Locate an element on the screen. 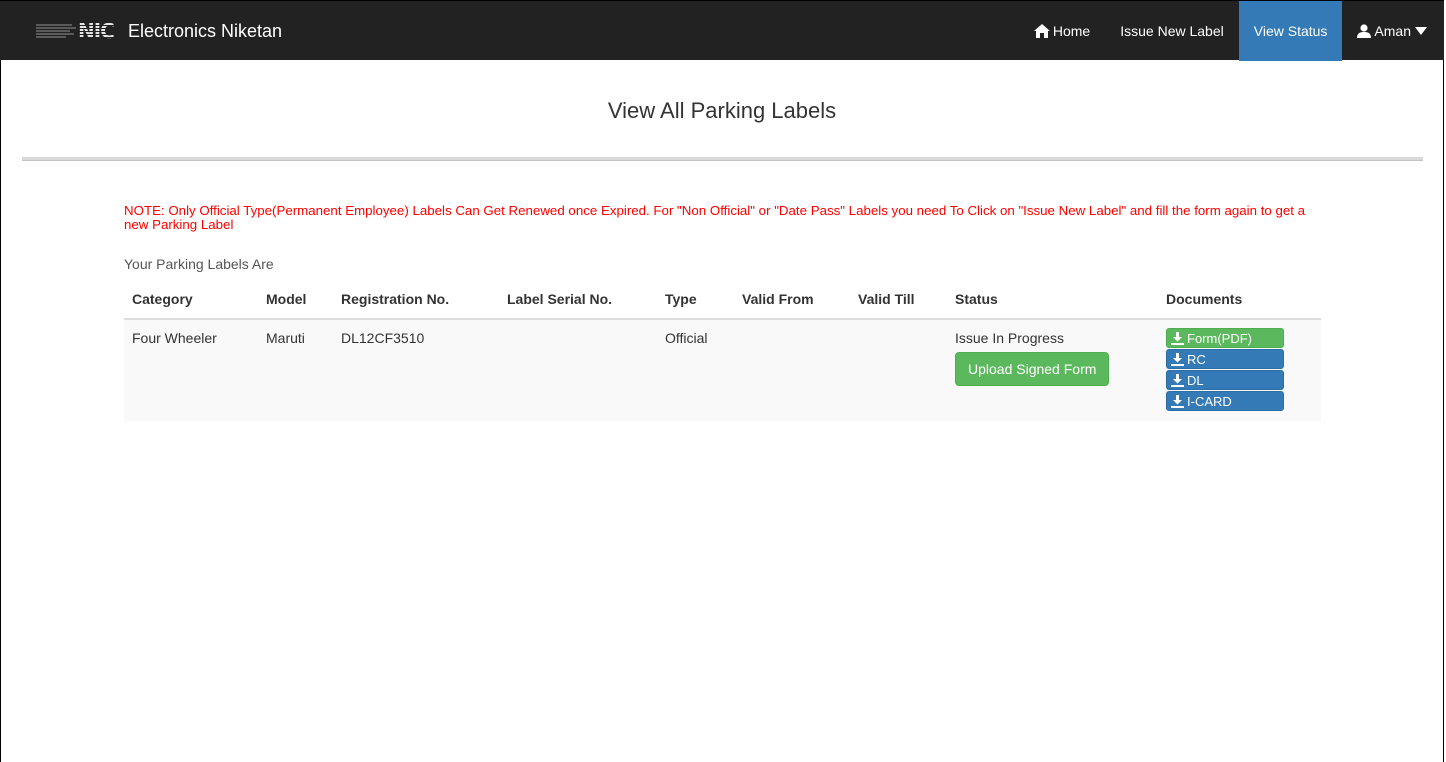 The height and width of the screenshot is (762, 1446). logo-text: NIC is located at coordinates (96, 31).